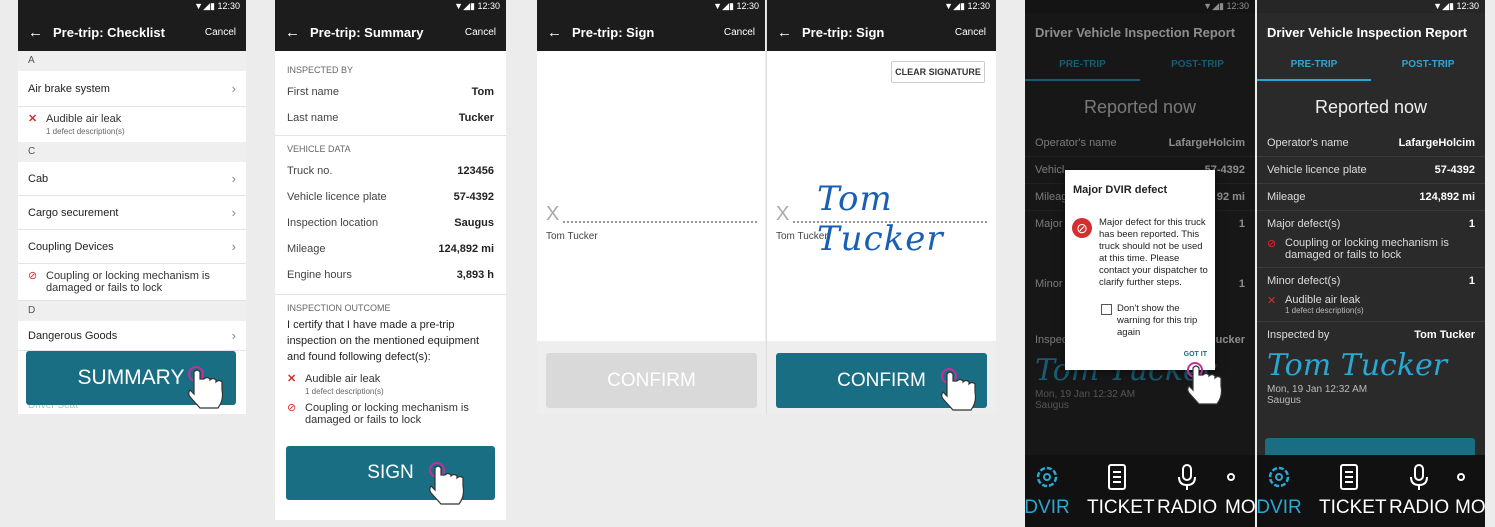  I want to click on handwritten-signature: Tom Tucker, so click(880, 219).